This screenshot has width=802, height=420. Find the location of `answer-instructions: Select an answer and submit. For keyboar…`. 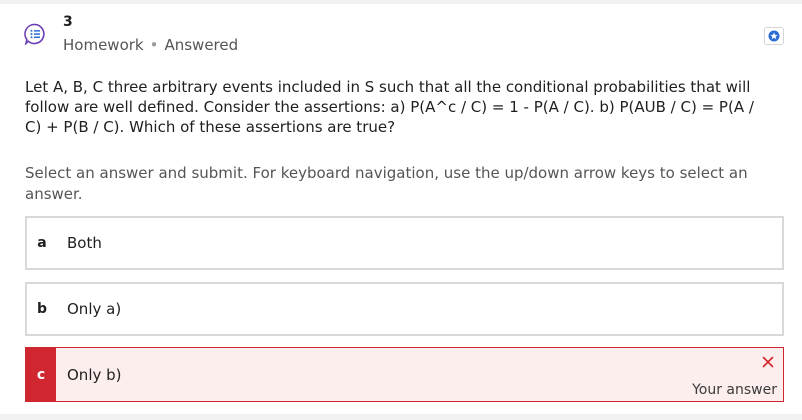

answer-instructions: Select an answer and submit. For keyboar… is located at coordinates (386, 183).